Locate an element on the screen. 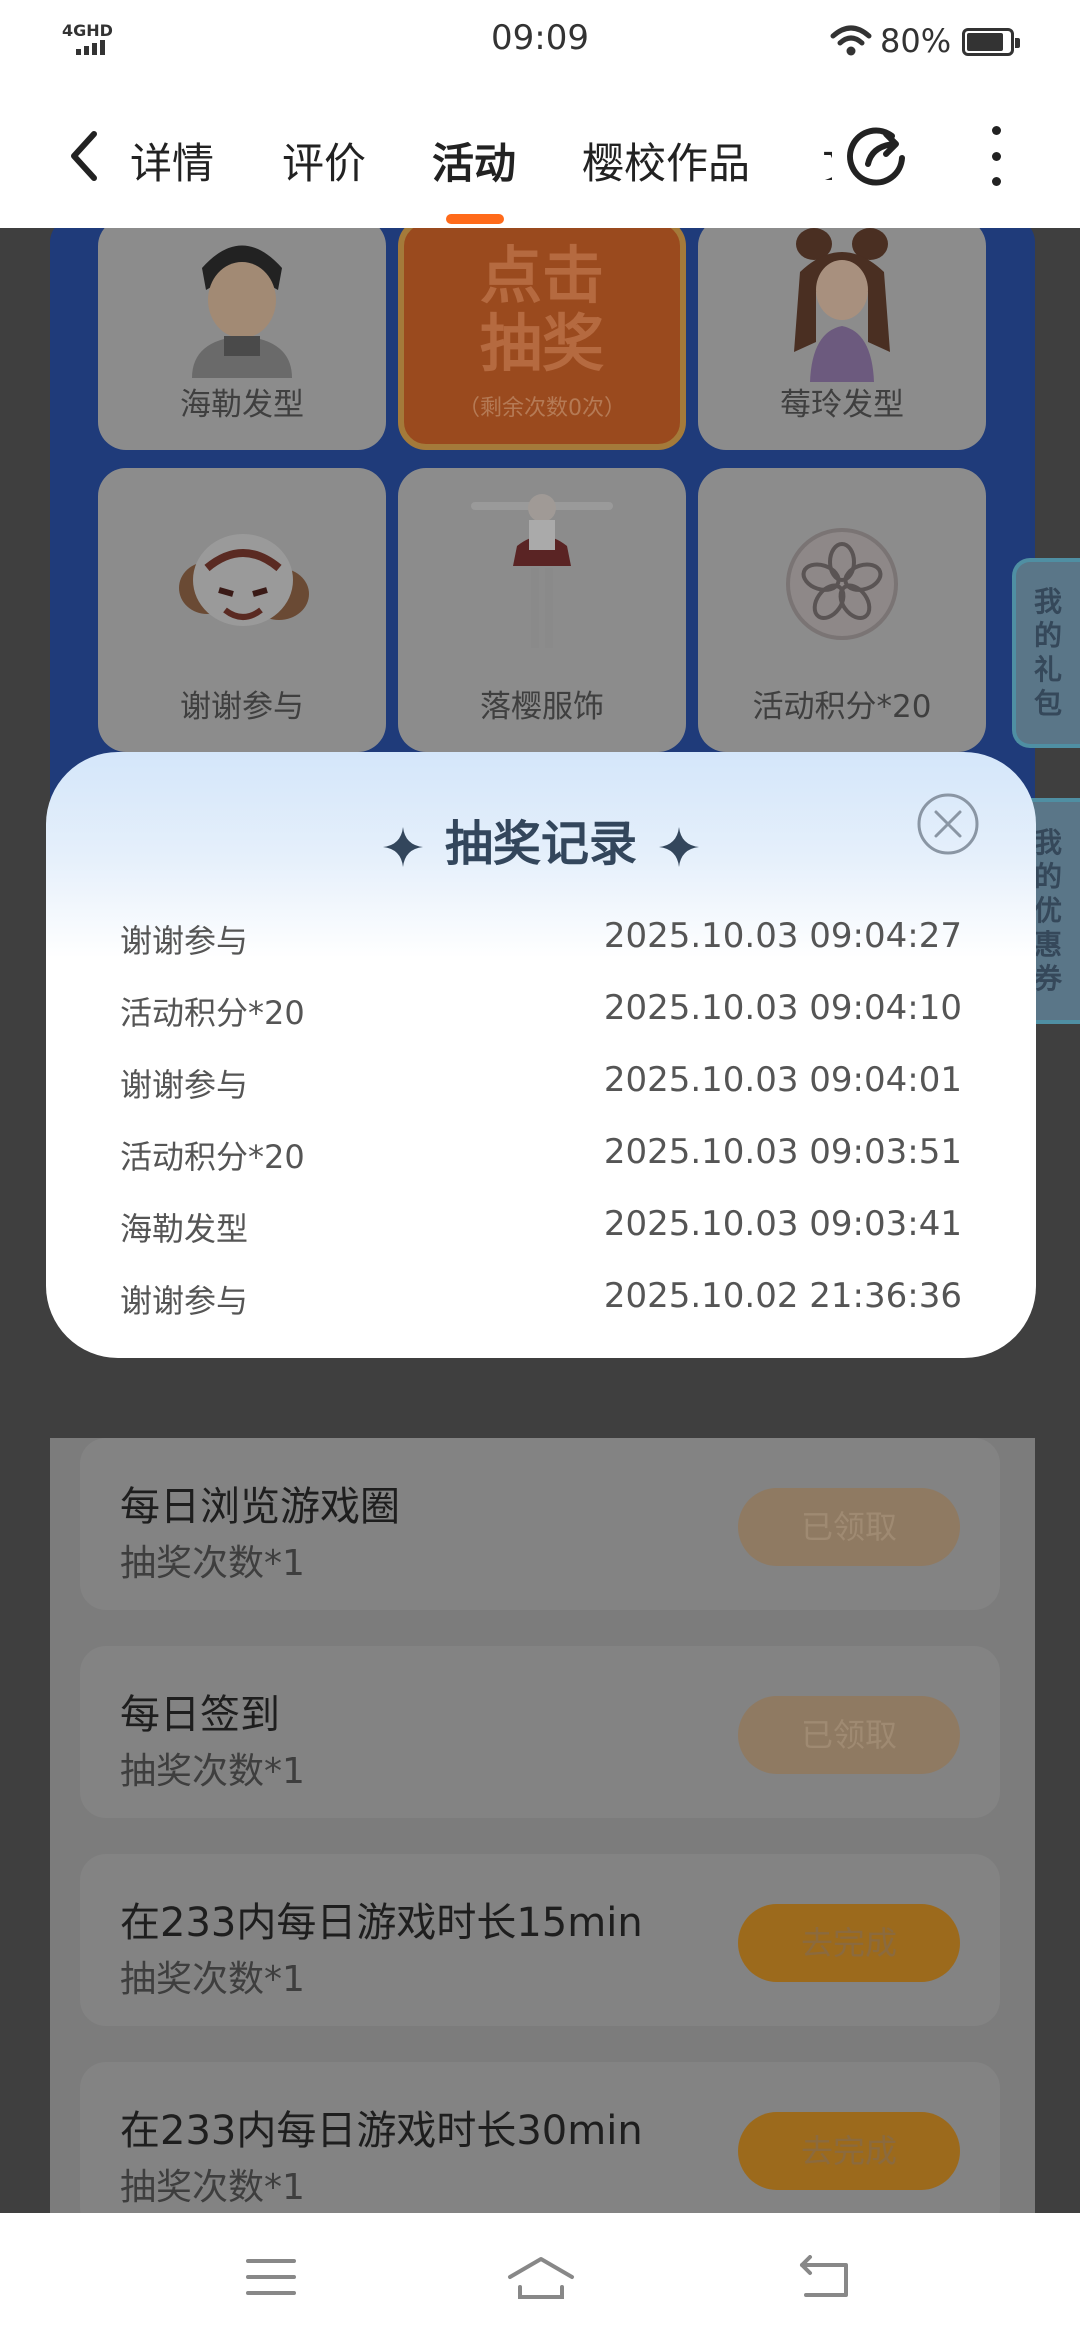  record-time: 2025.10.03 09:04:27 is located at coordinates (782, 936).